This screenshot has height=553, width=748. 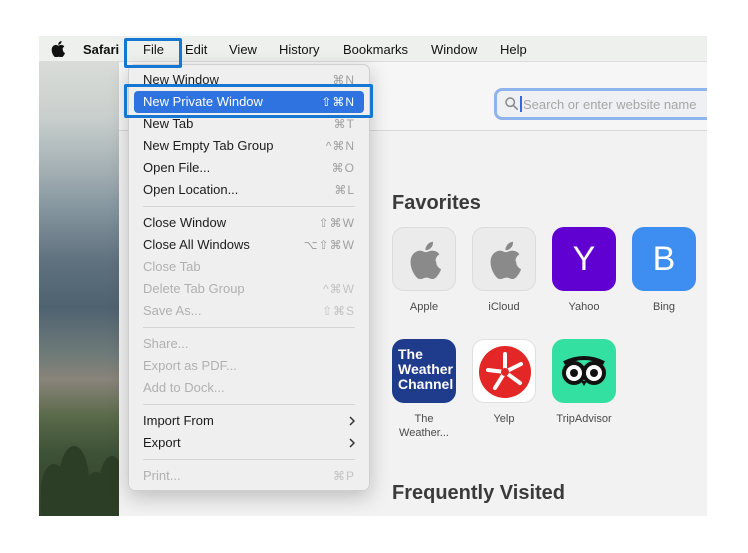 I want to click on menu-item-label: Close Tab, so click(x=172, y=266).